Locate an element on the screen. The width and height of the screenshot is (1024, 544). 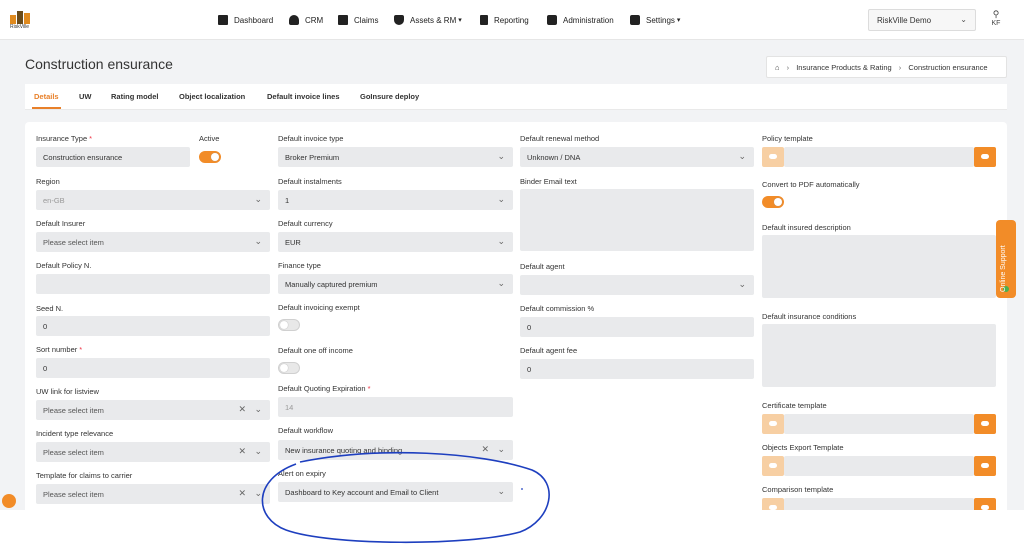
annotation-circle is located at coordinates (405, 497).